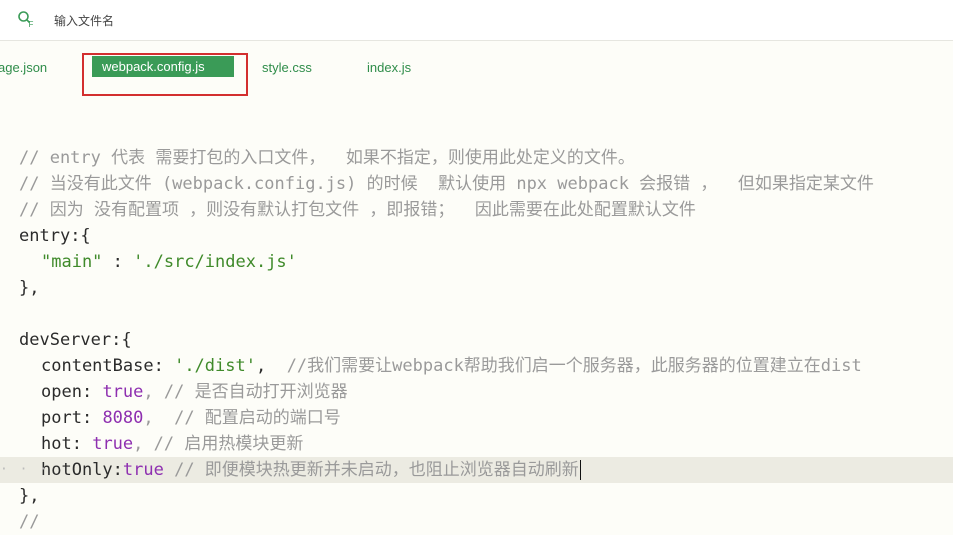  I want to click on code-line-11: port: 8080, // 配置启动的端口号, so click(191, 418).